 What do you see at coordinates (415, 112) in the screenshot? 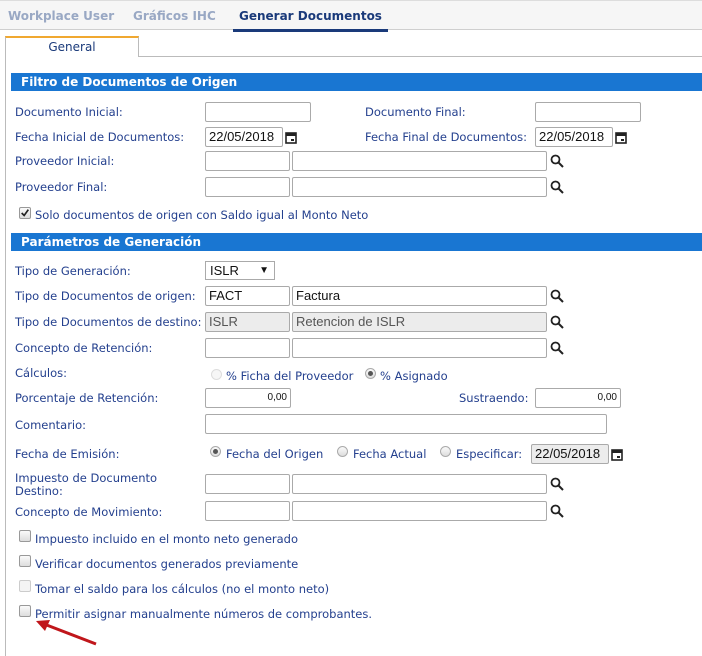
I see `label-doc-final: Documento Final:` at bounding box center [415, 112].